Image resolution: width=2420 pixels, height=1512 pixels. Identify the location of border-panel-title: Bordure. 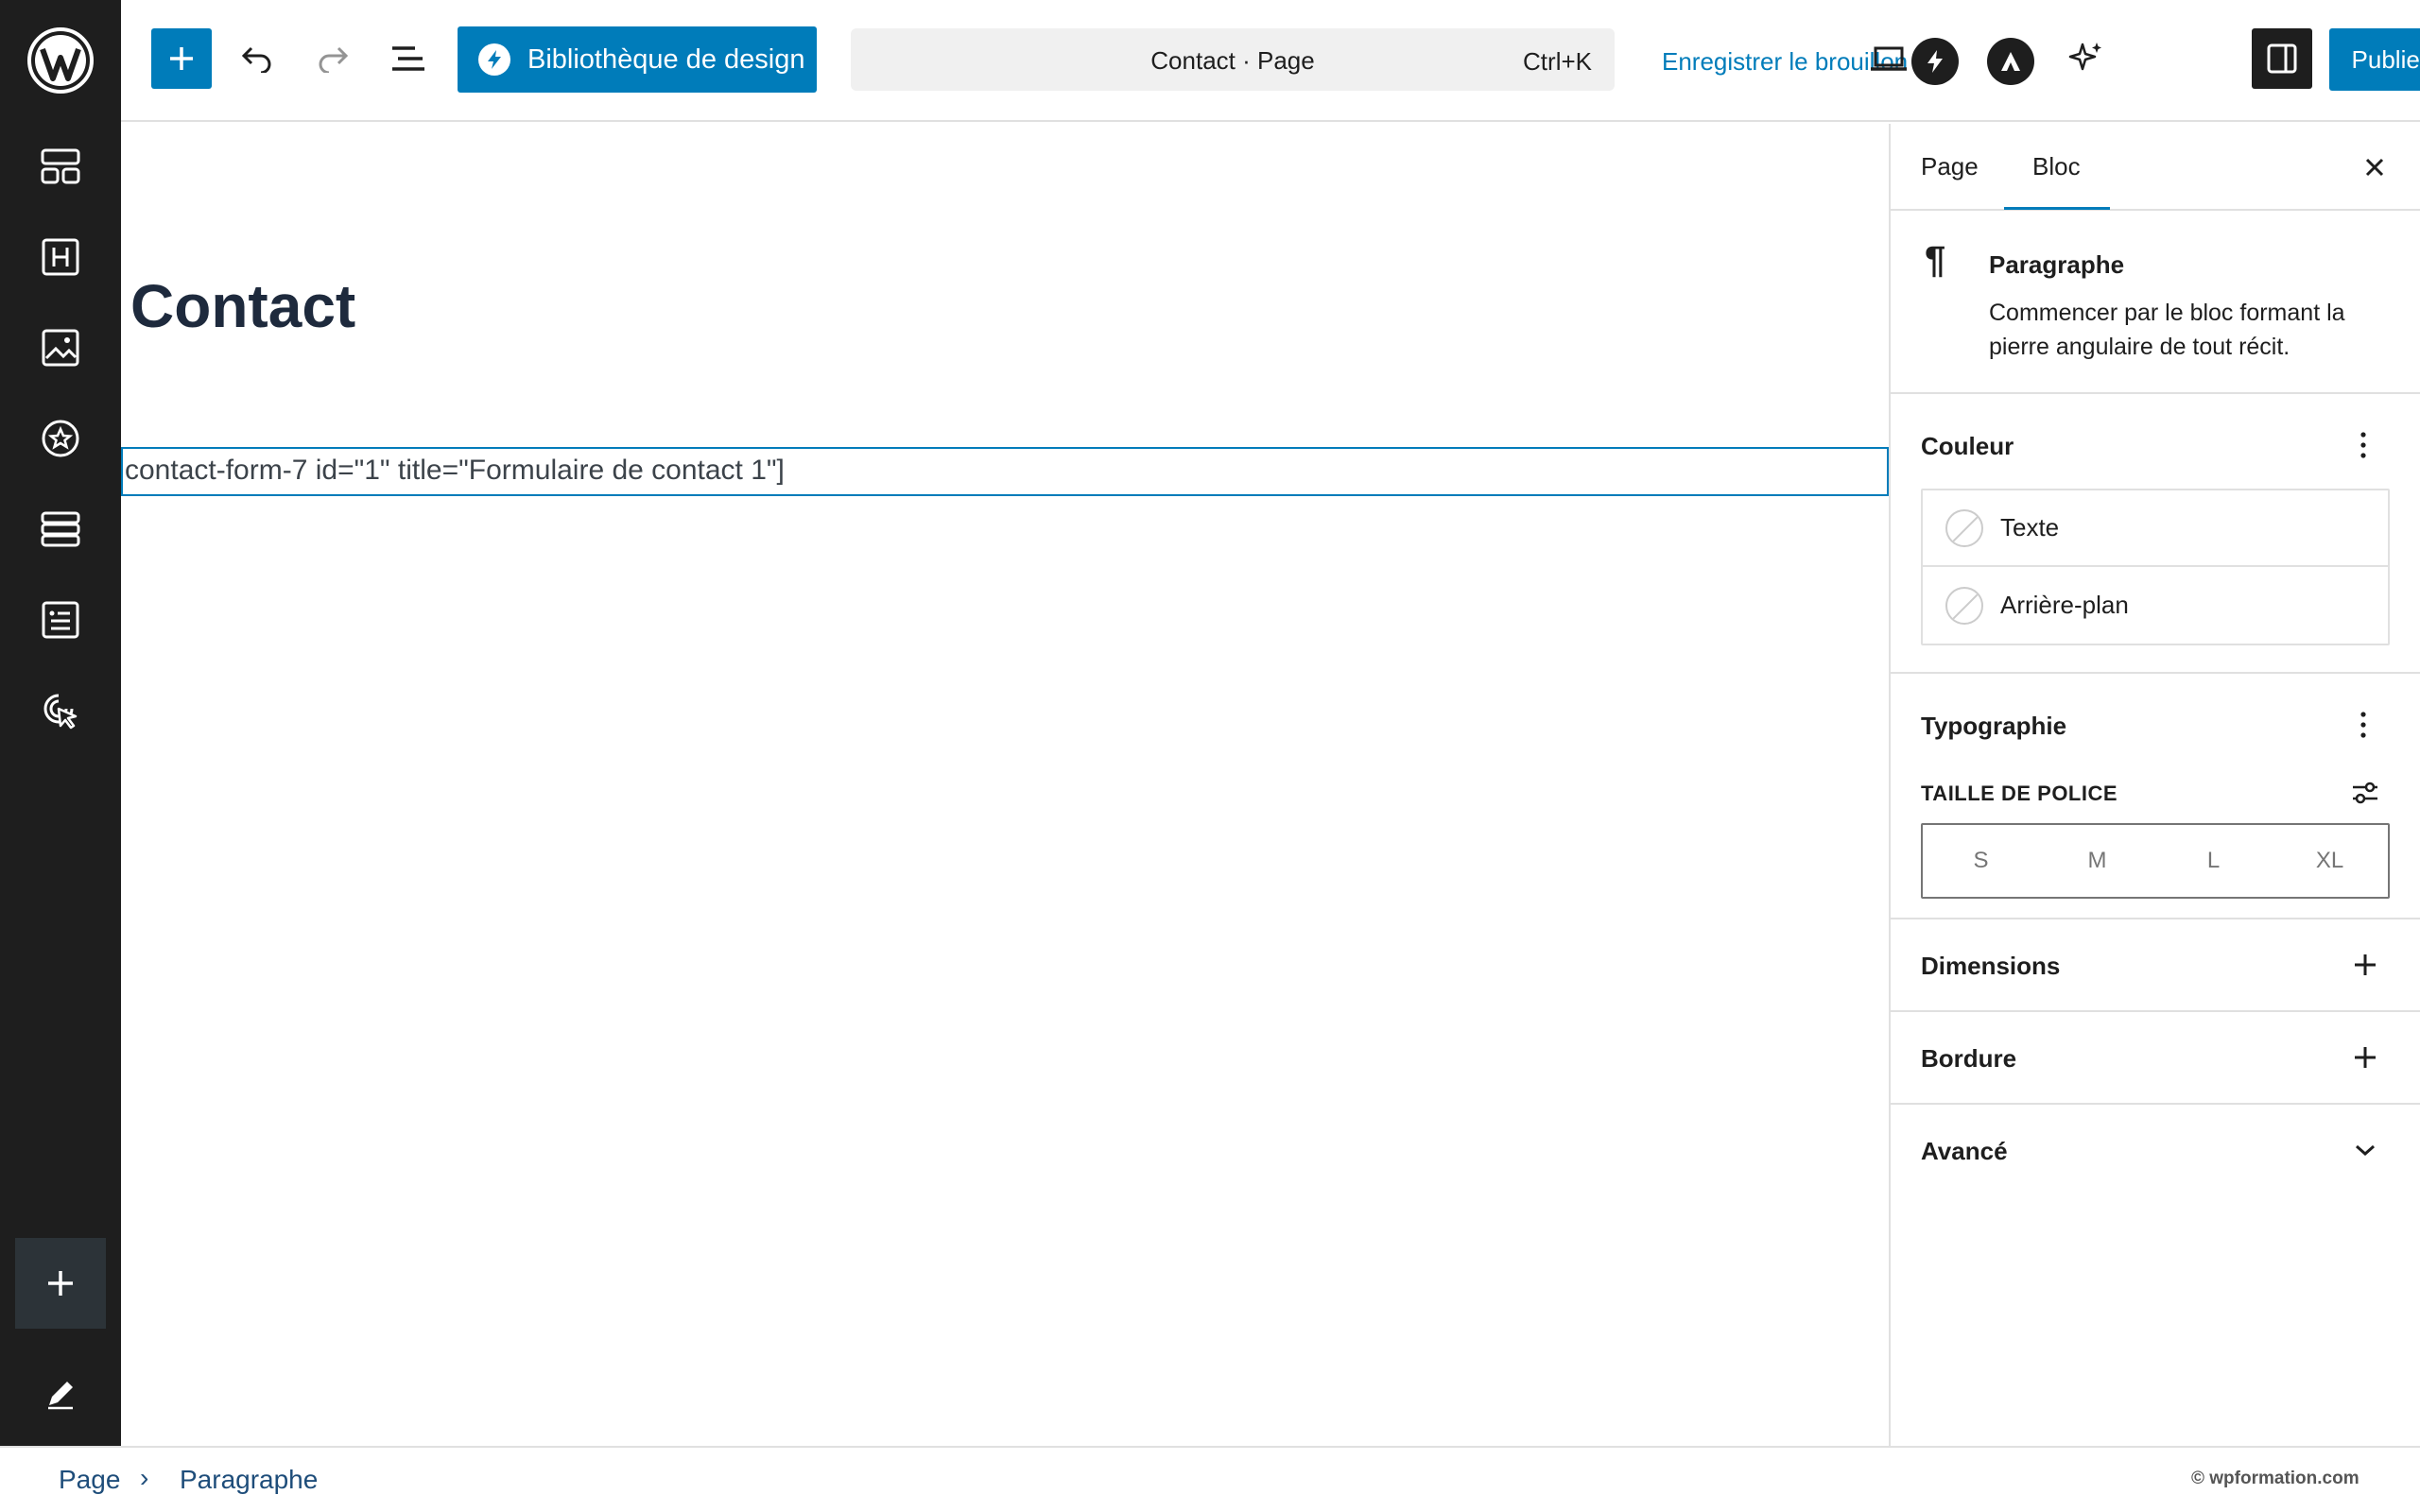
(1969, 1058).